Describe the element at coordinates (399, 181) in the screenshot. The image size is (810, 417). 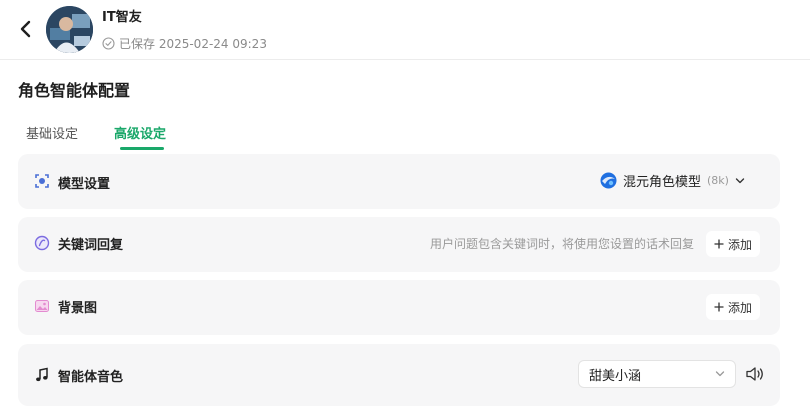
I see `model-settings-card: 模型设置 混元角色模型 (8k)` at that location.